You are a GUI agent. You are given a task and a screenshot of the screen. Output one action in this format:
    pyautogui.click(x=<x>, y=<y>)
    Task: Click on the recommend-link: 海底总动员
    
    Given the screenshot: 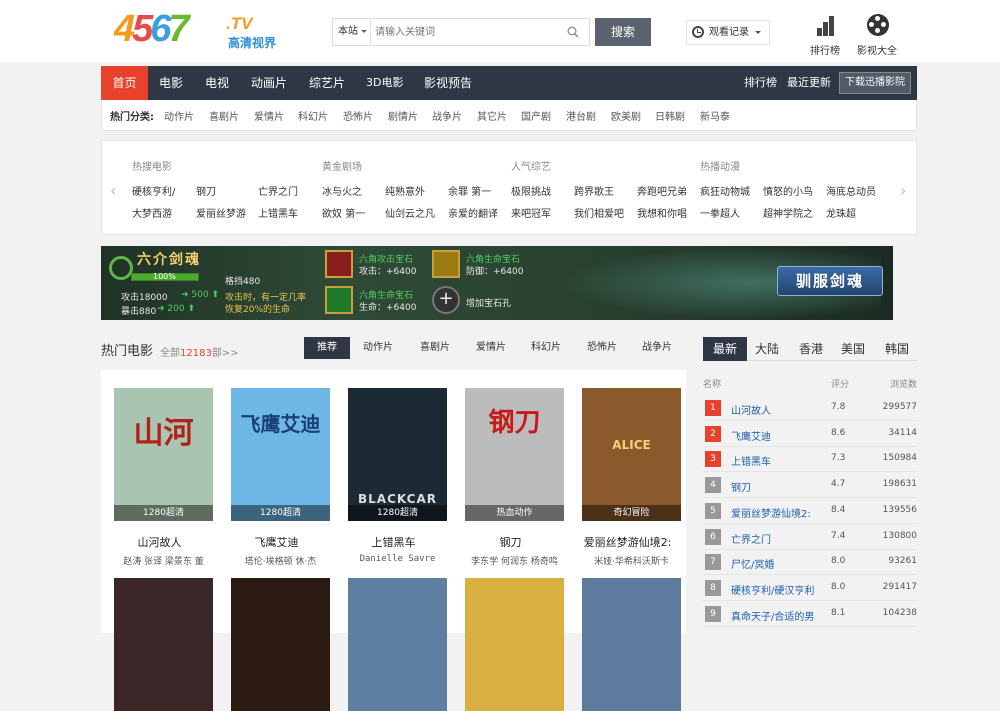 What is the action you would take?
    pyautogui.click(x=851, y=190)
    